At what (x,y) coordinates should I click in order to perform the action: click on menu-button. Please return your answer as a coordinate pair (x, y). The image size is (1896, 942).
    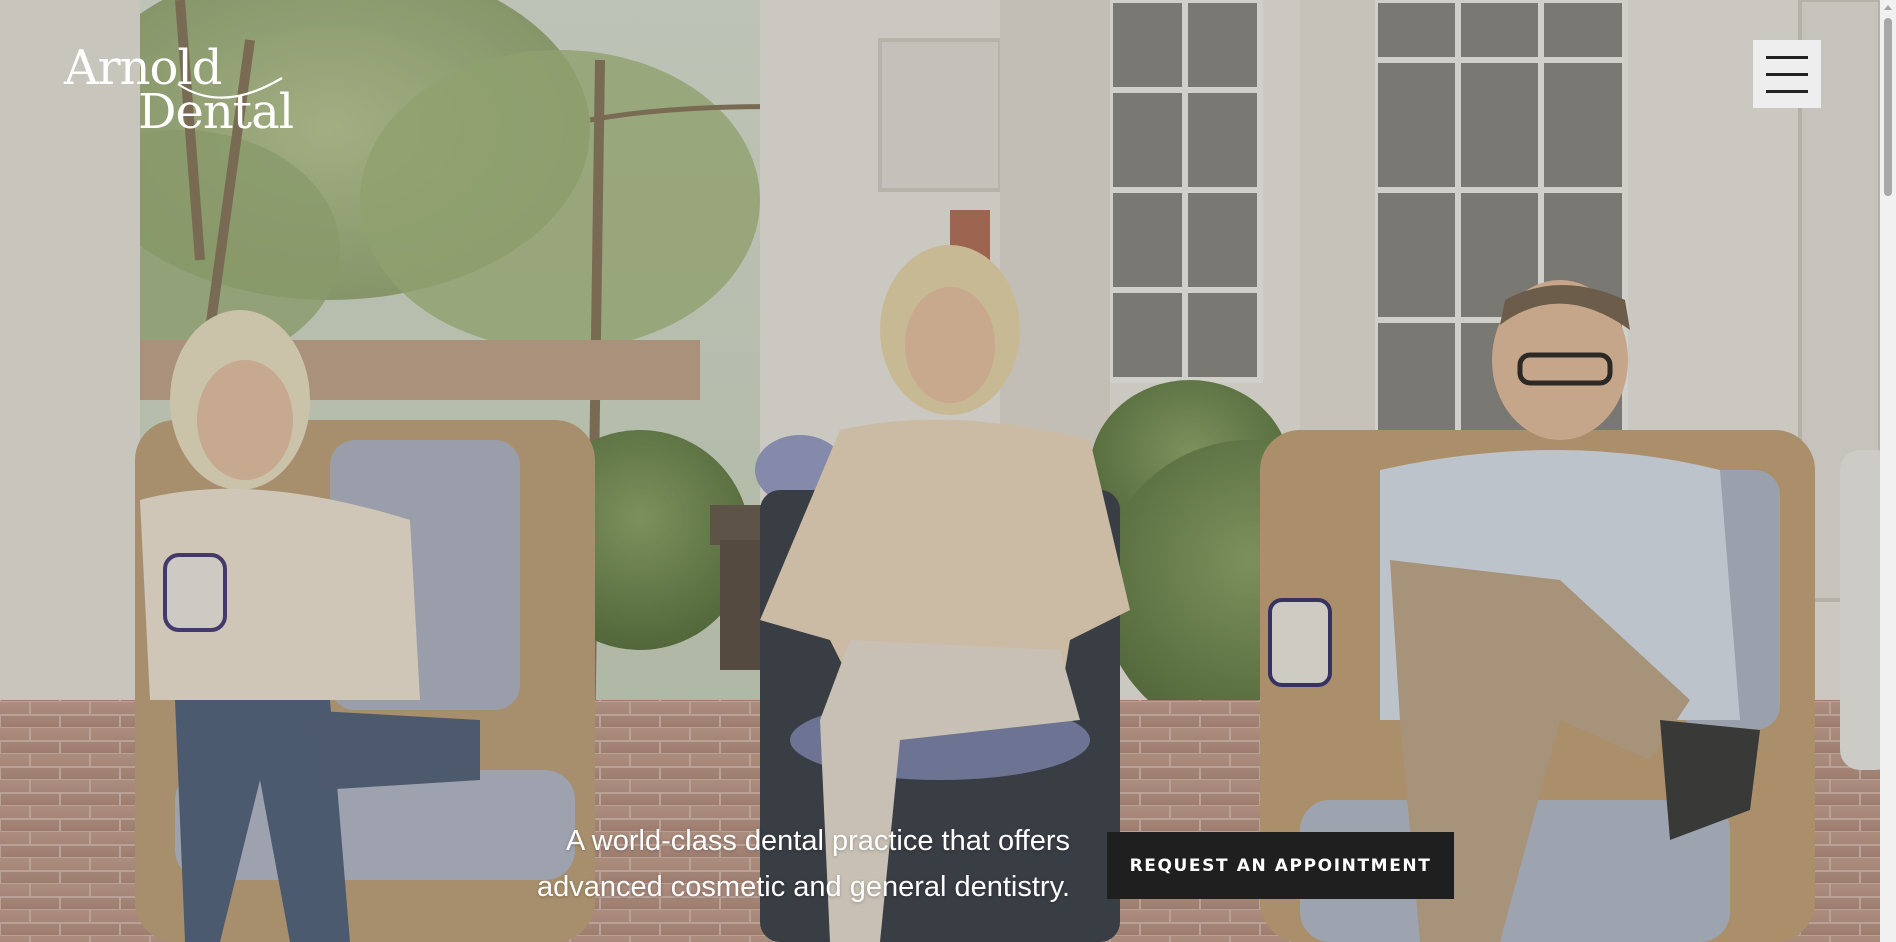
    Looking at the image, I should click on (1787, 74).